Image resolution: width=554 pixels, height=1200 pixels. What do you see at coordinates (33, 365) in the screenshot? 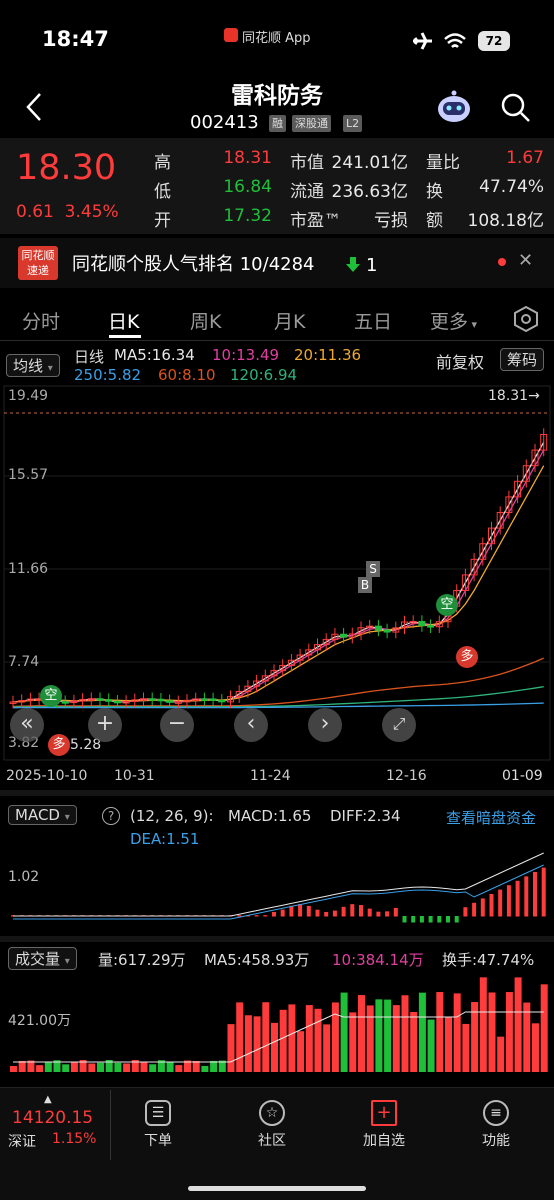
I see `indicator-selector: 均线 ▾` at bounding box center [33, 365].